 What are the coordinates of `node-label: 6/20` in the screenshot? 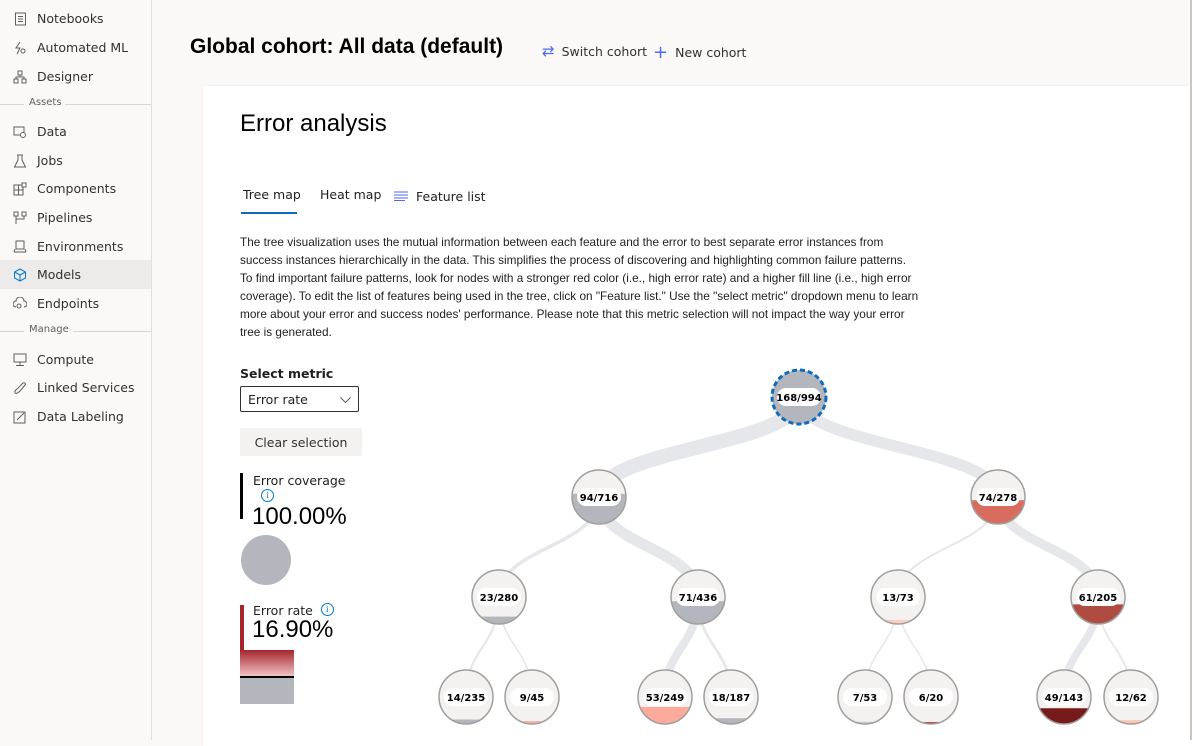 It's located at (931, 698).